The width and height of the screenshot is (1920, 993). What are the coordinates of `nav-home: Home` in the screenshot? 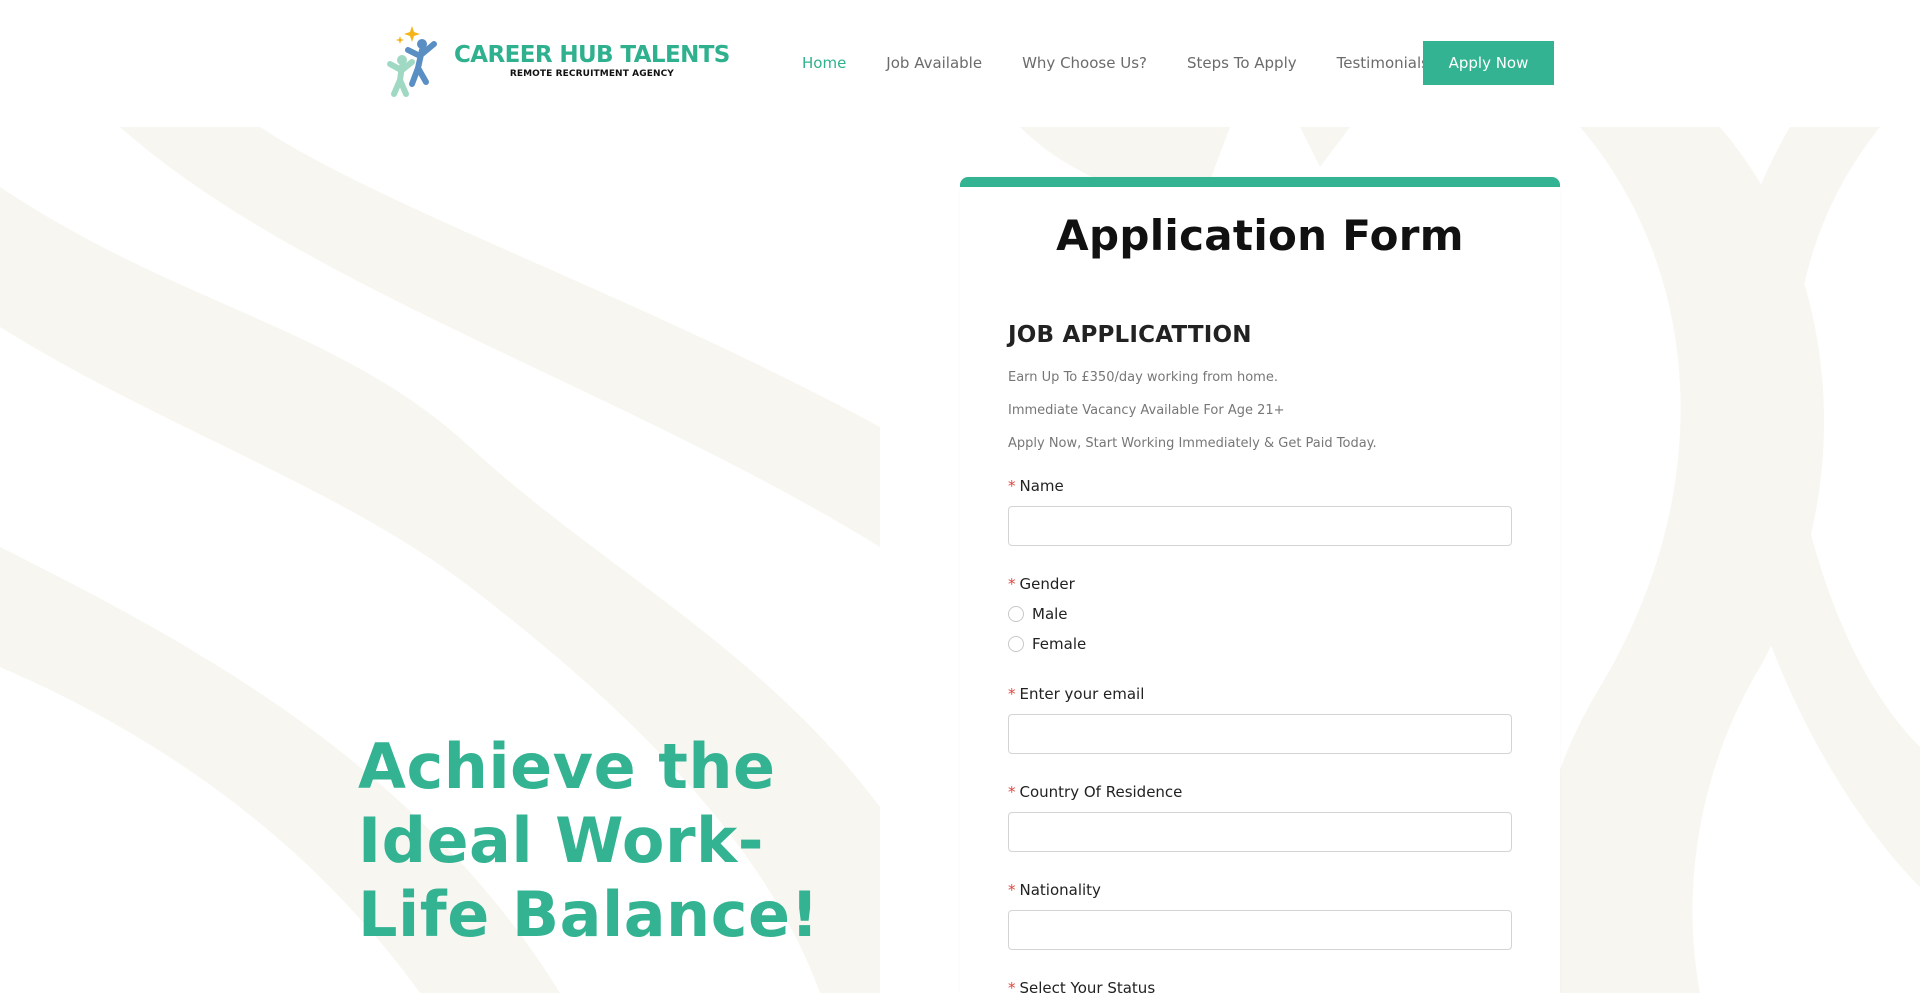 It's located at (824, 63).